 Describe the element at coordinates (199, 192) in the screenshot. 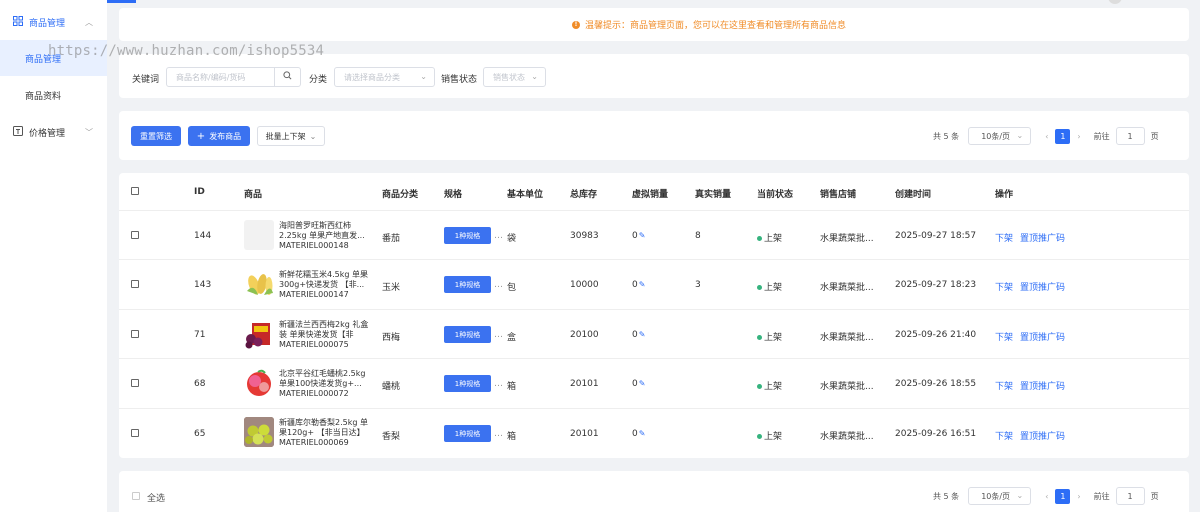

I see `column-header-id: ID` at that location.